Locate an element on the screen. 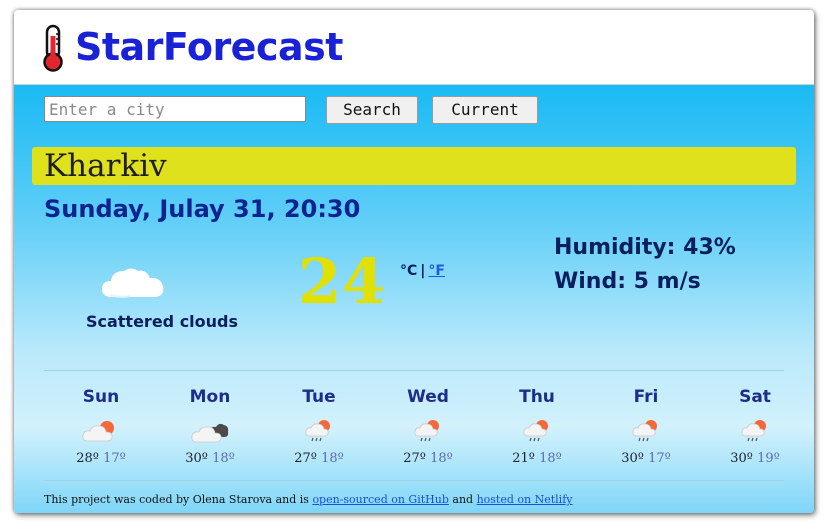  footer-and: and is located at coordinates (463, 499).